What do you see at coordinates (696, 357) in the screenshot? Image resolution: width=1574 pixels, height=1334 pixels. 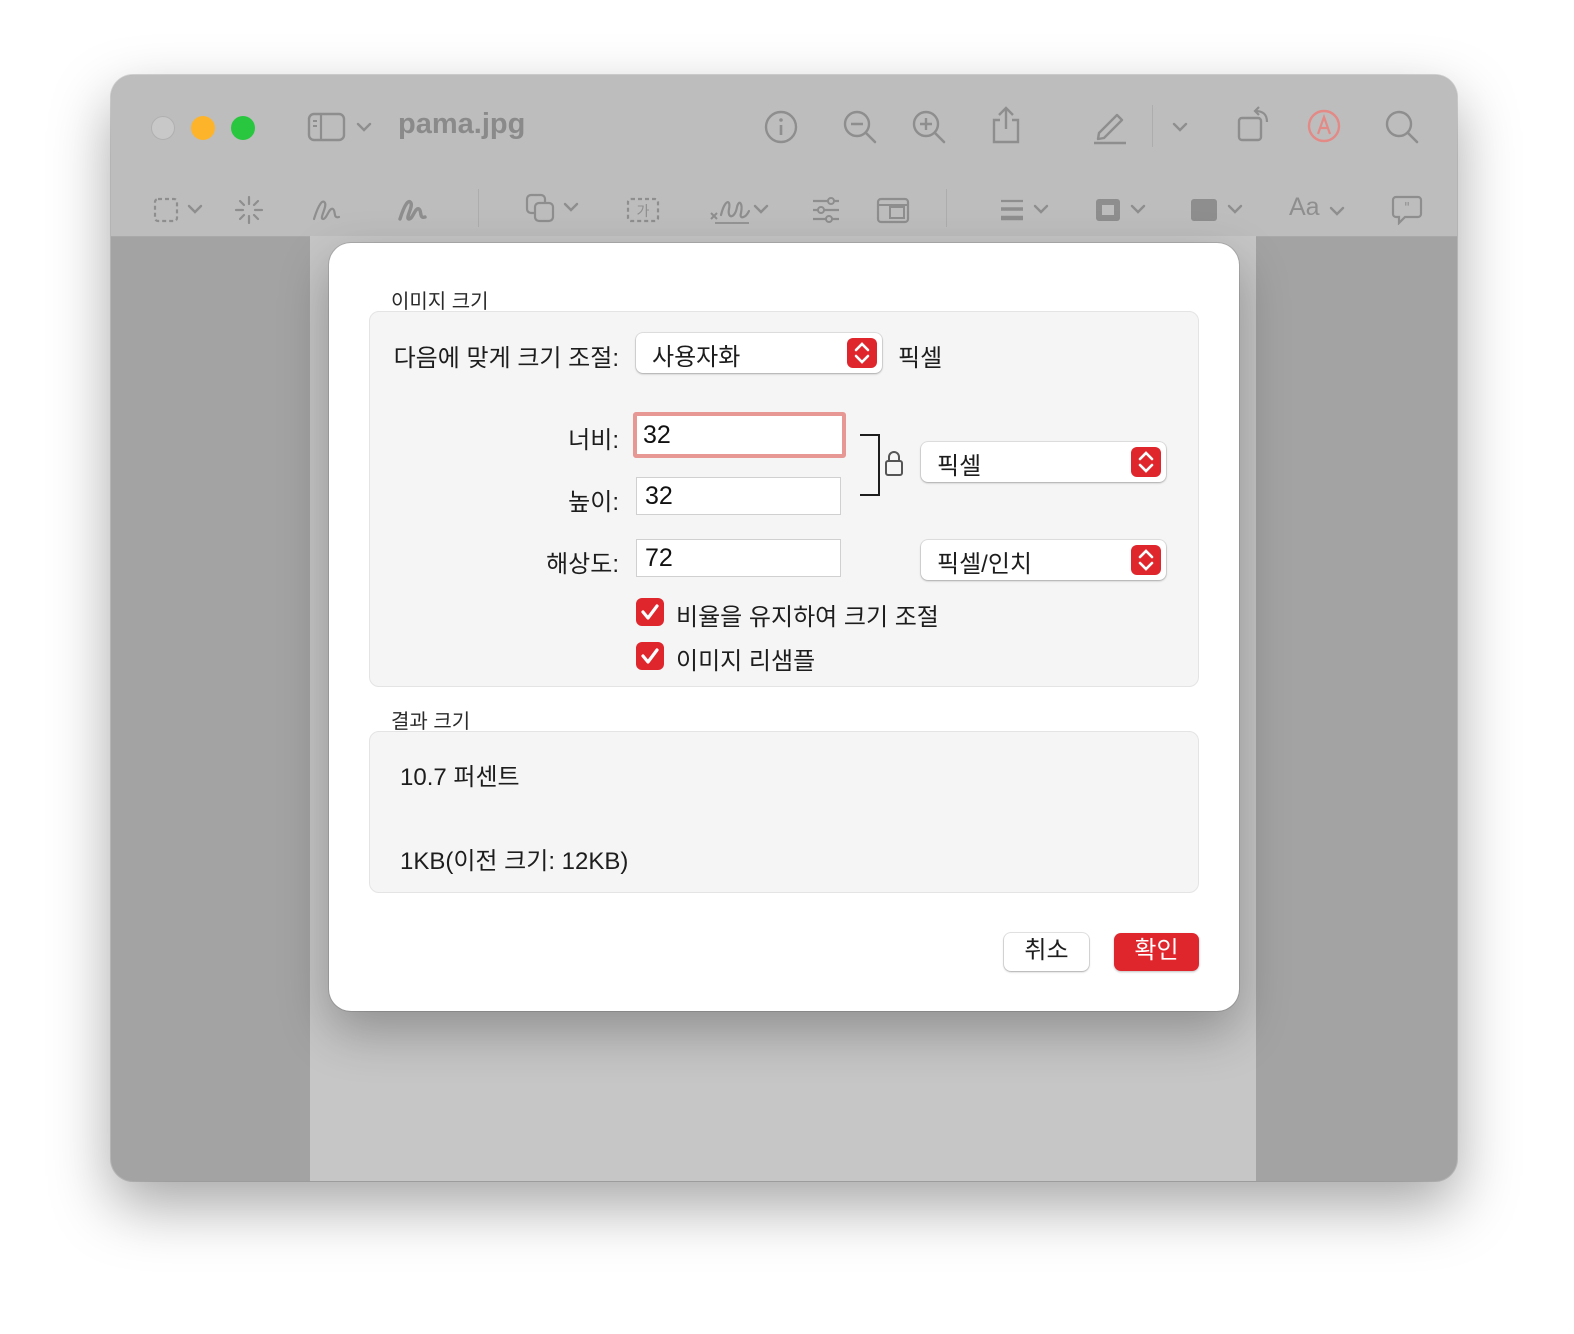 I see `fit-into-value: 사용자화` at bounding box center [696, 357].